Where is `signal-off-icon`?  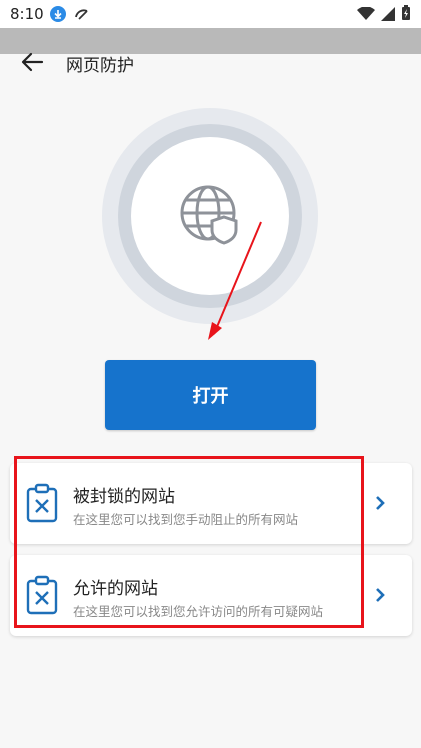 signal-off-icon is located at coordinates (82, 16).